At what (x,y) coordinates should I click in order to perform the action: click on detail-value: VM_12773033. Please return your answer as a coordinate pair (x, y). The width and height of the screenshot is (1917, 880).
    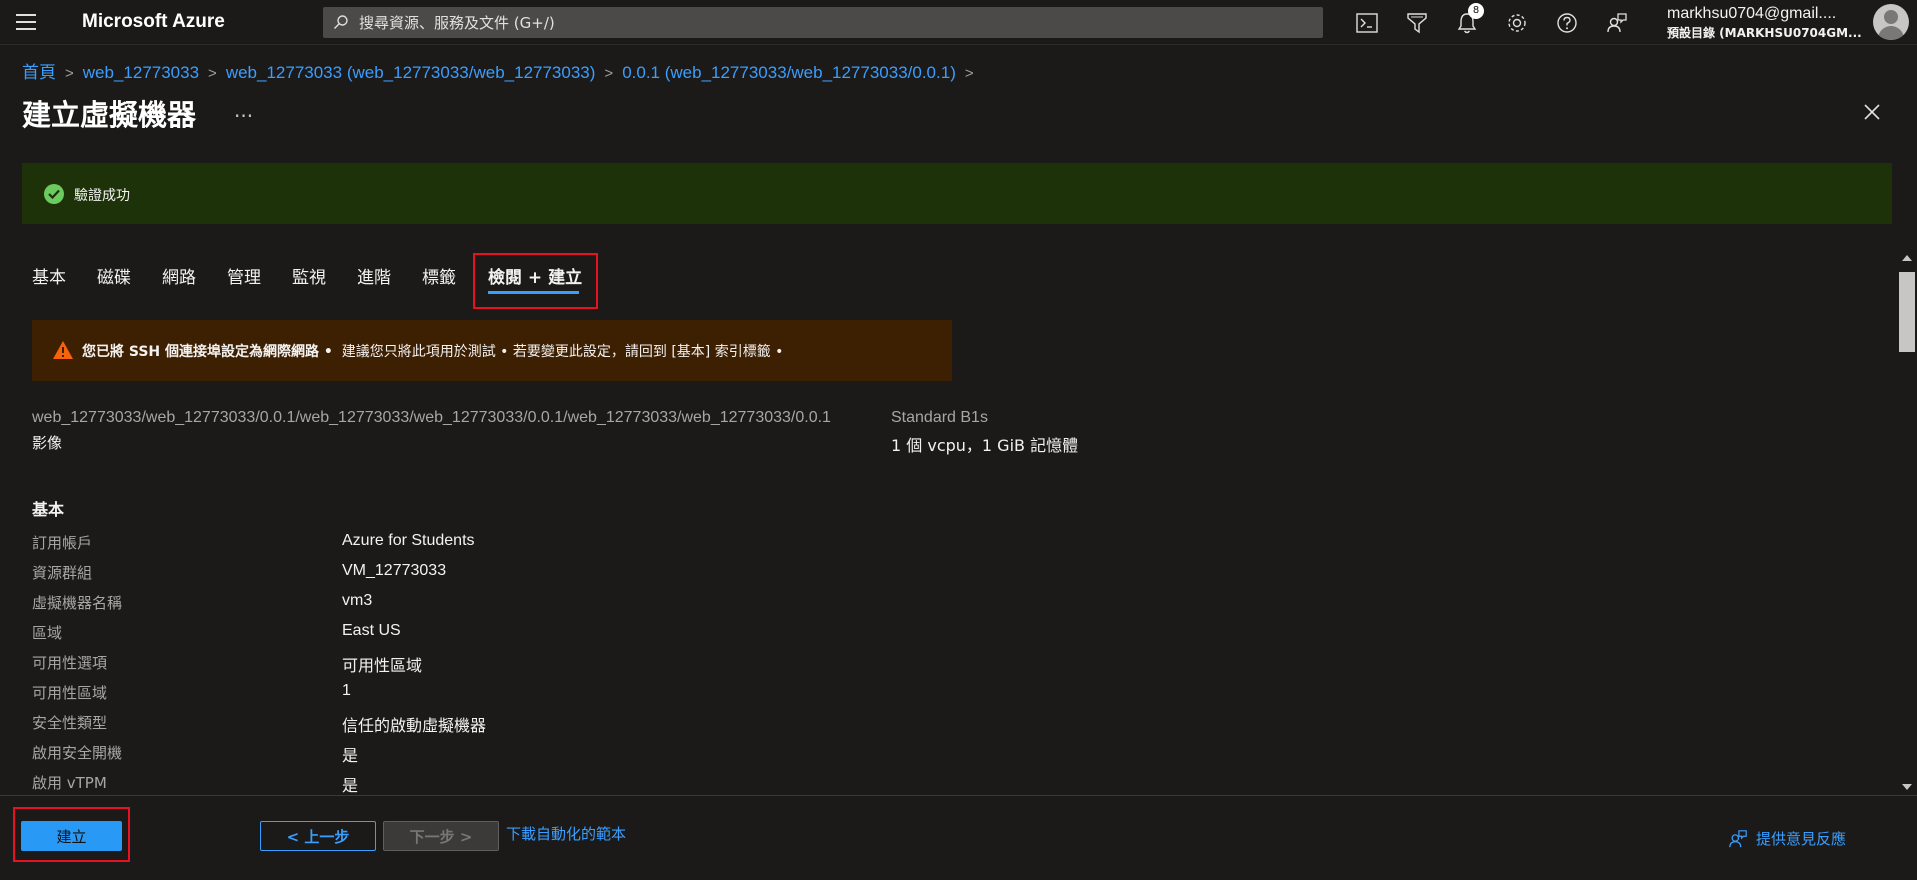
    Looking at the image, I should click on (394, 570).